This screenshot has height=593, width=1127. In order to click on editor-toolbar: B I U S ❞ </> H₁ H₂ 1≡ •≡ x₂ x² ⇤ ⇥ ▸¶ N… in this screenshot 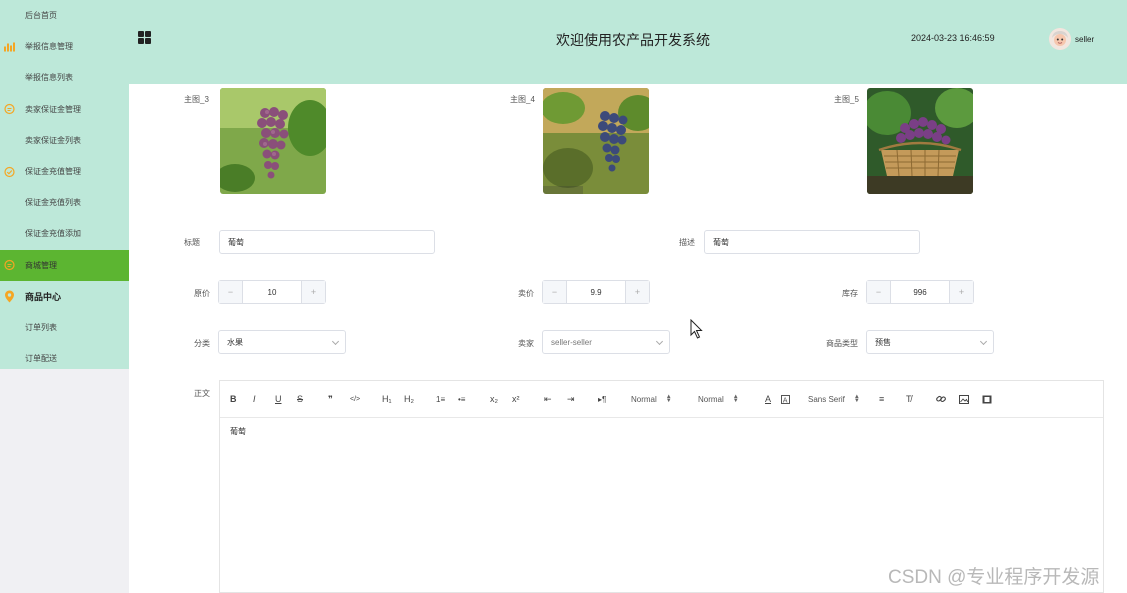, I will do `click(661, 399)`.